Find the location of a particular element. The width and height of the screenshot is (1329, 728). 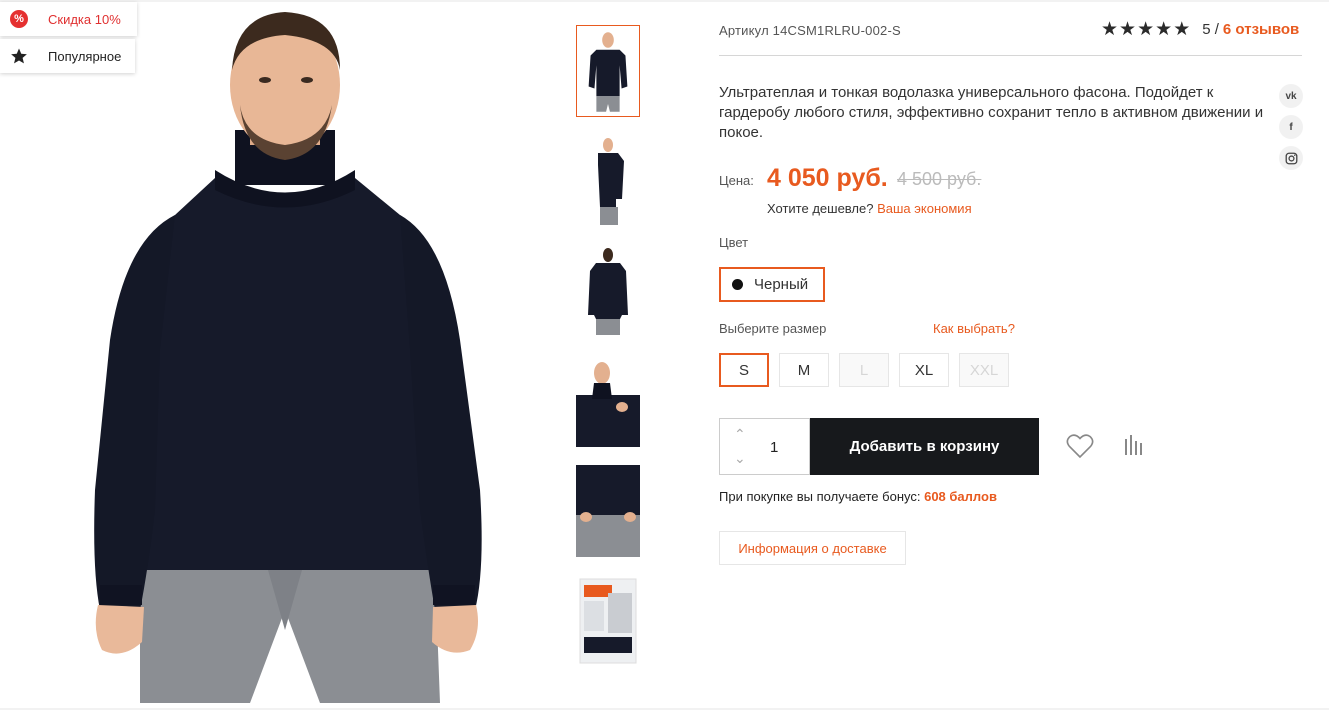

quantity-stepper: ⌃ ⌄ 1 is located at coordinates (764, 446).